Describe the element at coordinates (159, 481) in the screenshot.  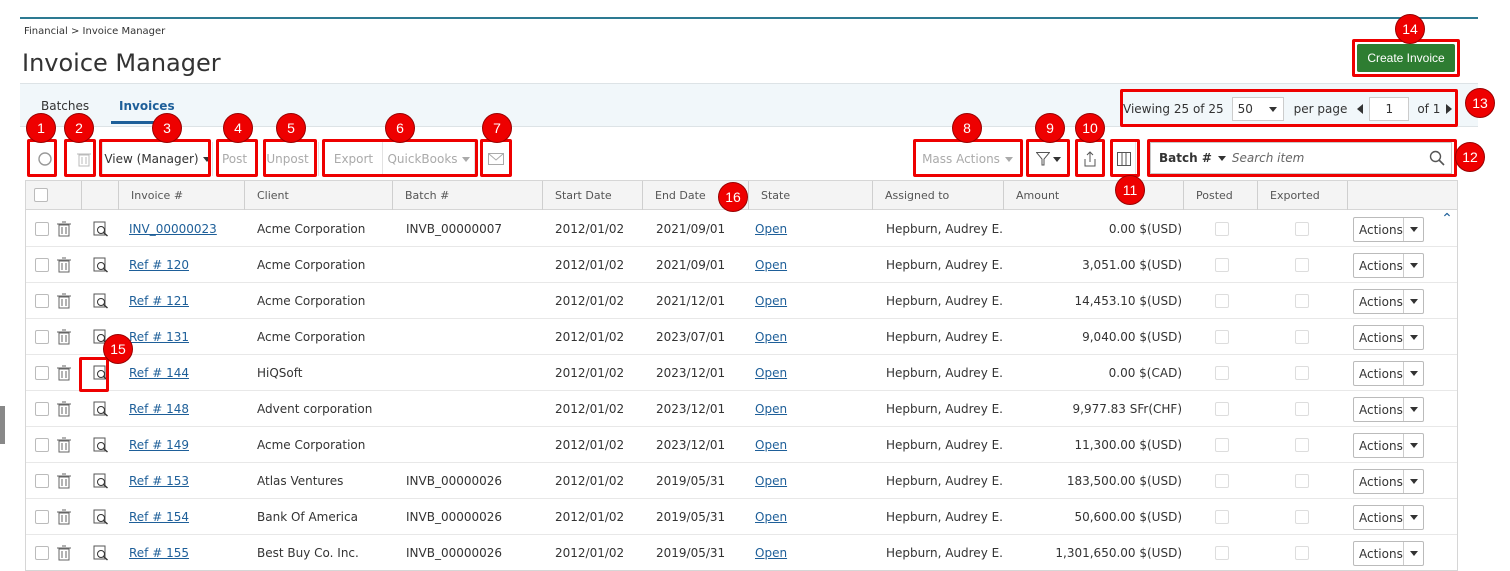
I see `invoice-link: Ref # 153` at that location.